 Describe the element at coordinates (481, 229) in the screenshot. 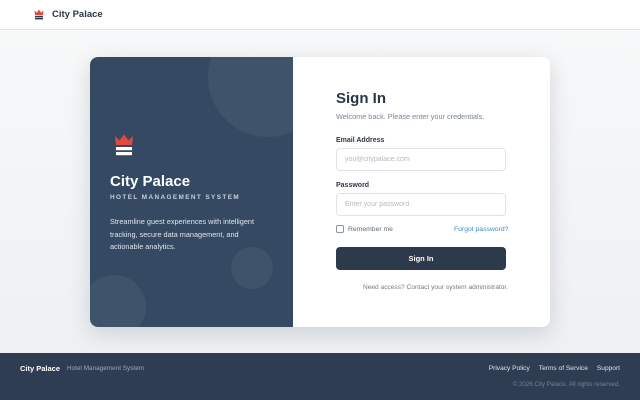

I see `forgot-password-link: Forgot password?` at that location.